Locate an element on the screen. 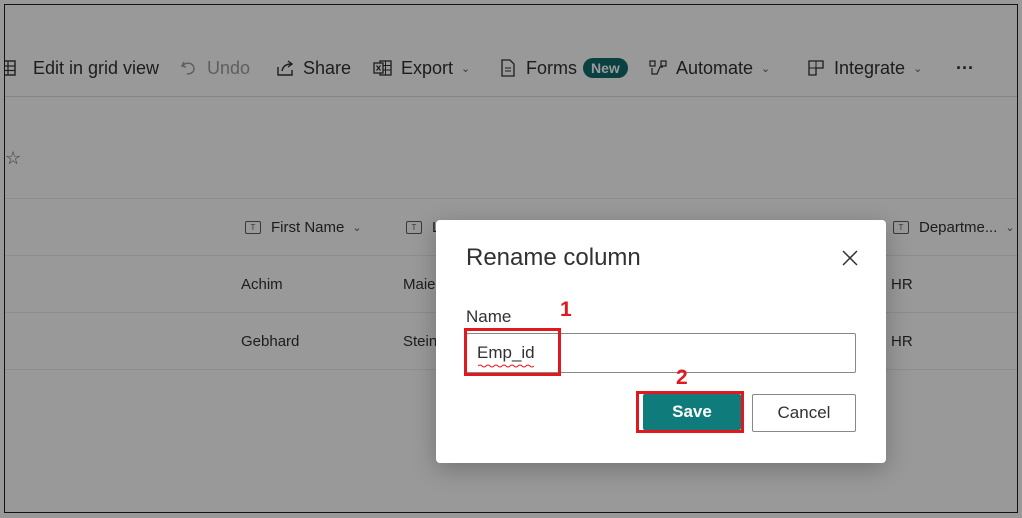  cancel-button: Cancel is located at coordinates (804, 413).